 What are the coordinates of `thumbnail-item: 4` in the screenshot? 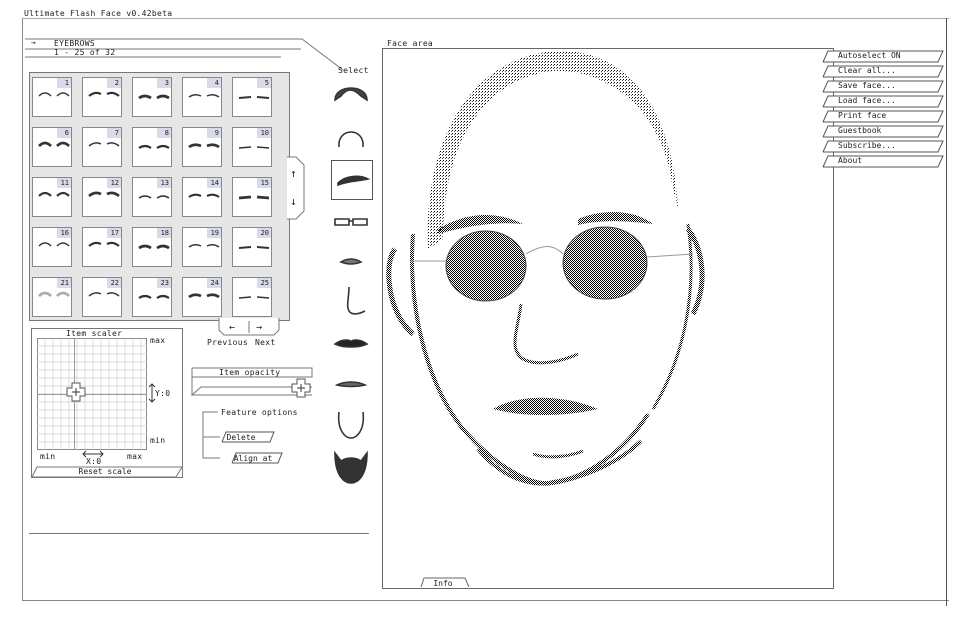 It's located at (202, 97).